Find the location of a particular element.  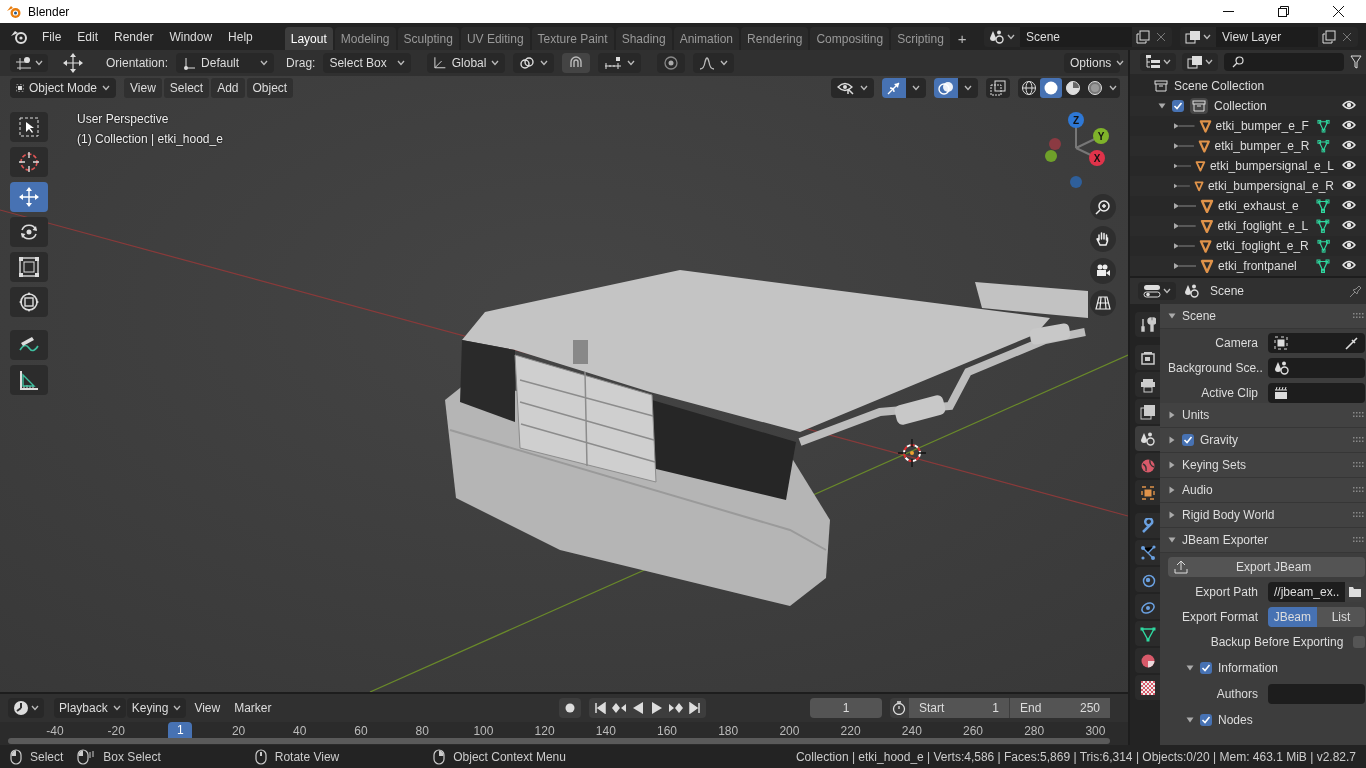

panel-title: Rigid Body World is located at coordinates (1228, 515).